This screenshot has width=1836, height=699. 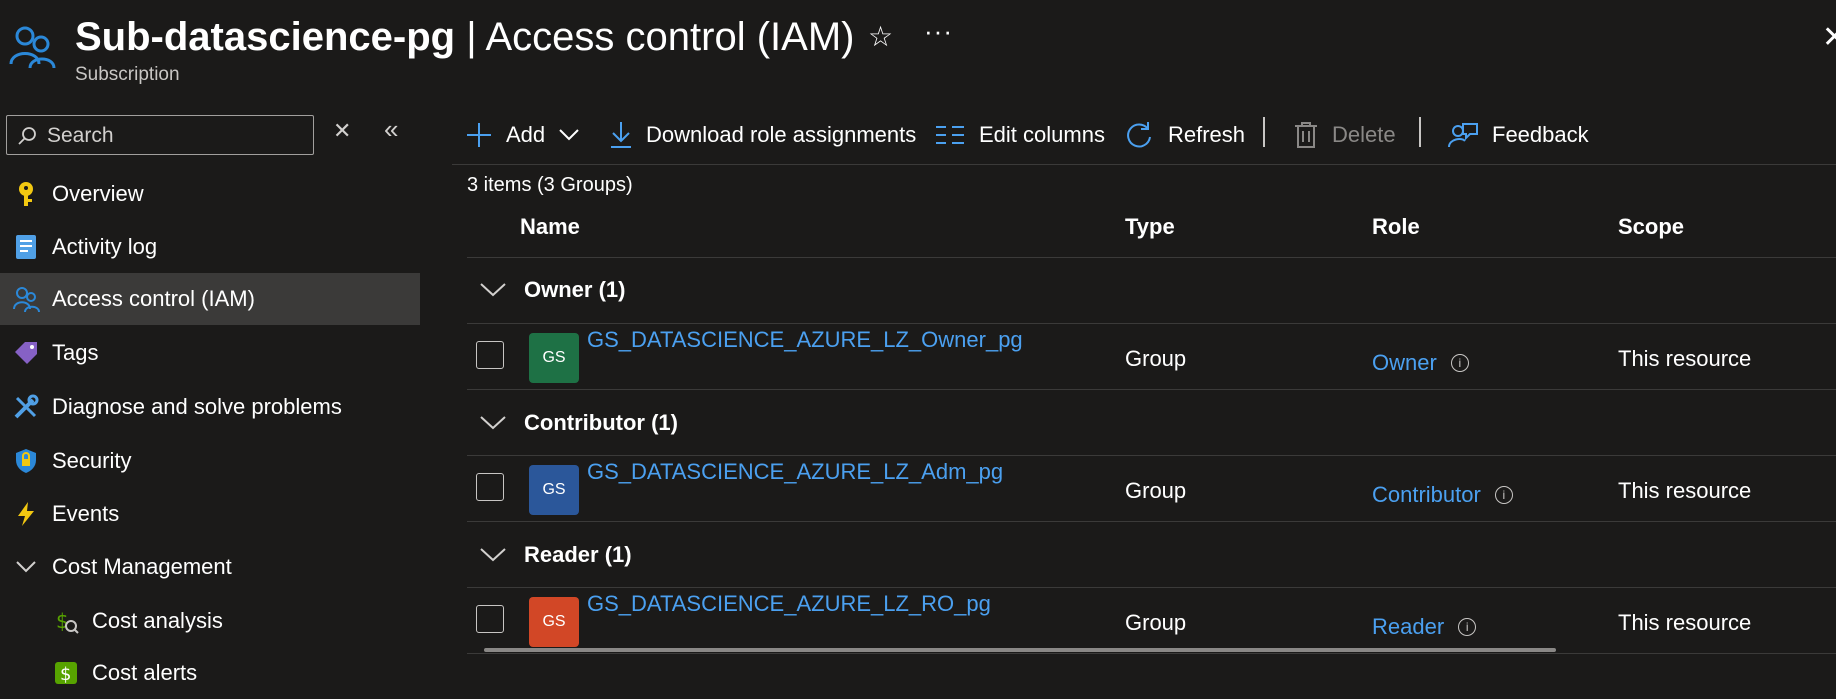 What do you see at coordinates (795, 472) in the screenshot?
I see `assignment-name-link: GS_DATASCIENCE_AZURE_LZ_Adm_pg` at bounding box center [795, 472].